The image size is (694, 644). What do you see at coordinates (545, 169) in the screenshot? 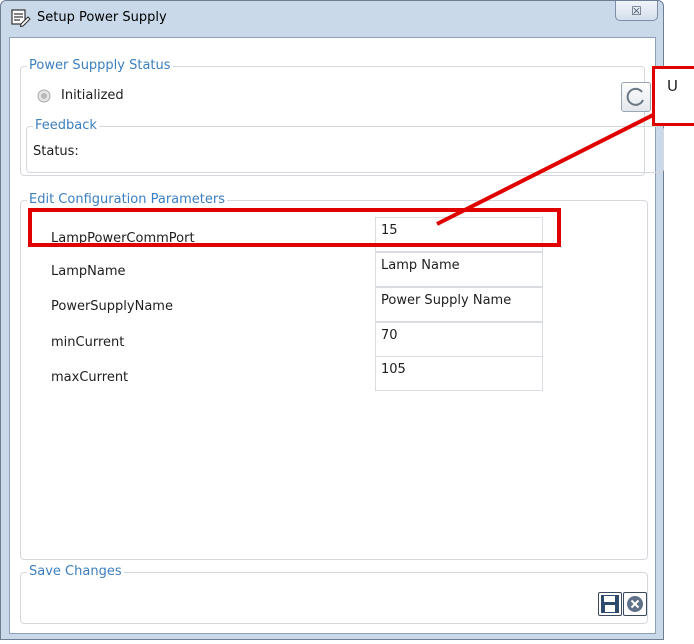
I see `annotation-arrow` at bounding box center [545, 169].